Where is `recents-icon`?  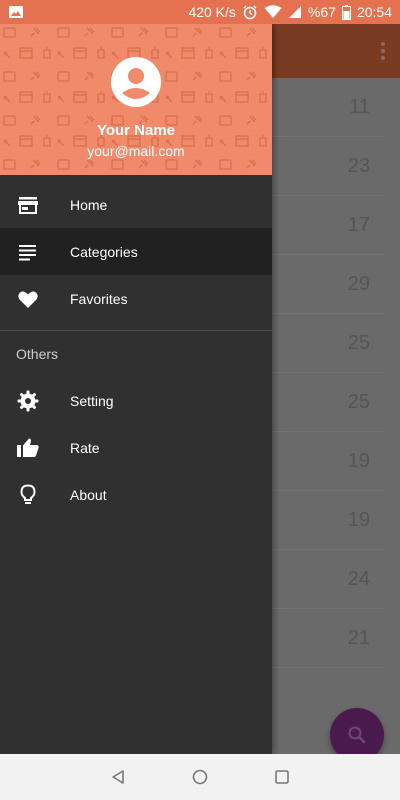 recents-icon is located at coordinates (282, 777).